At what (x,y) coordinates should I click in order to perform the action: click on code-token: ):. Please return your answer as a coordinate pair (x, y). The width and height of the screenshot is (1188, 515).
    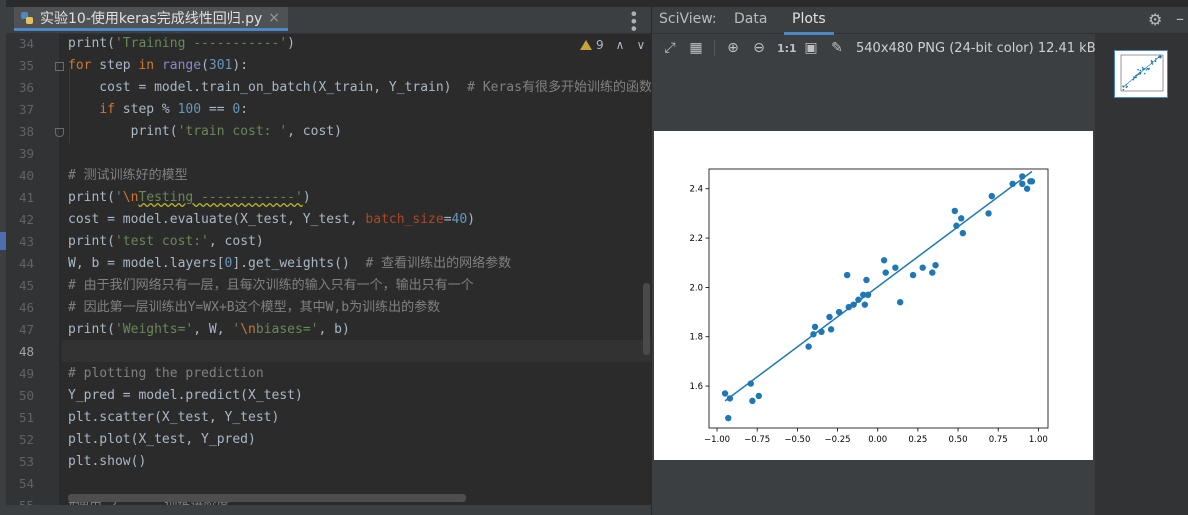
    Looking at the image, I should click on (240, 65).